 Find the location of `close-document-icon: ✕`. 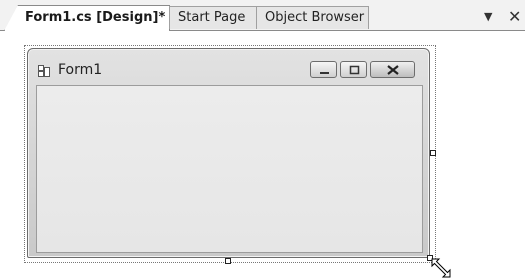

close-document-icon: ✕ is located at coordinates (514, 17).